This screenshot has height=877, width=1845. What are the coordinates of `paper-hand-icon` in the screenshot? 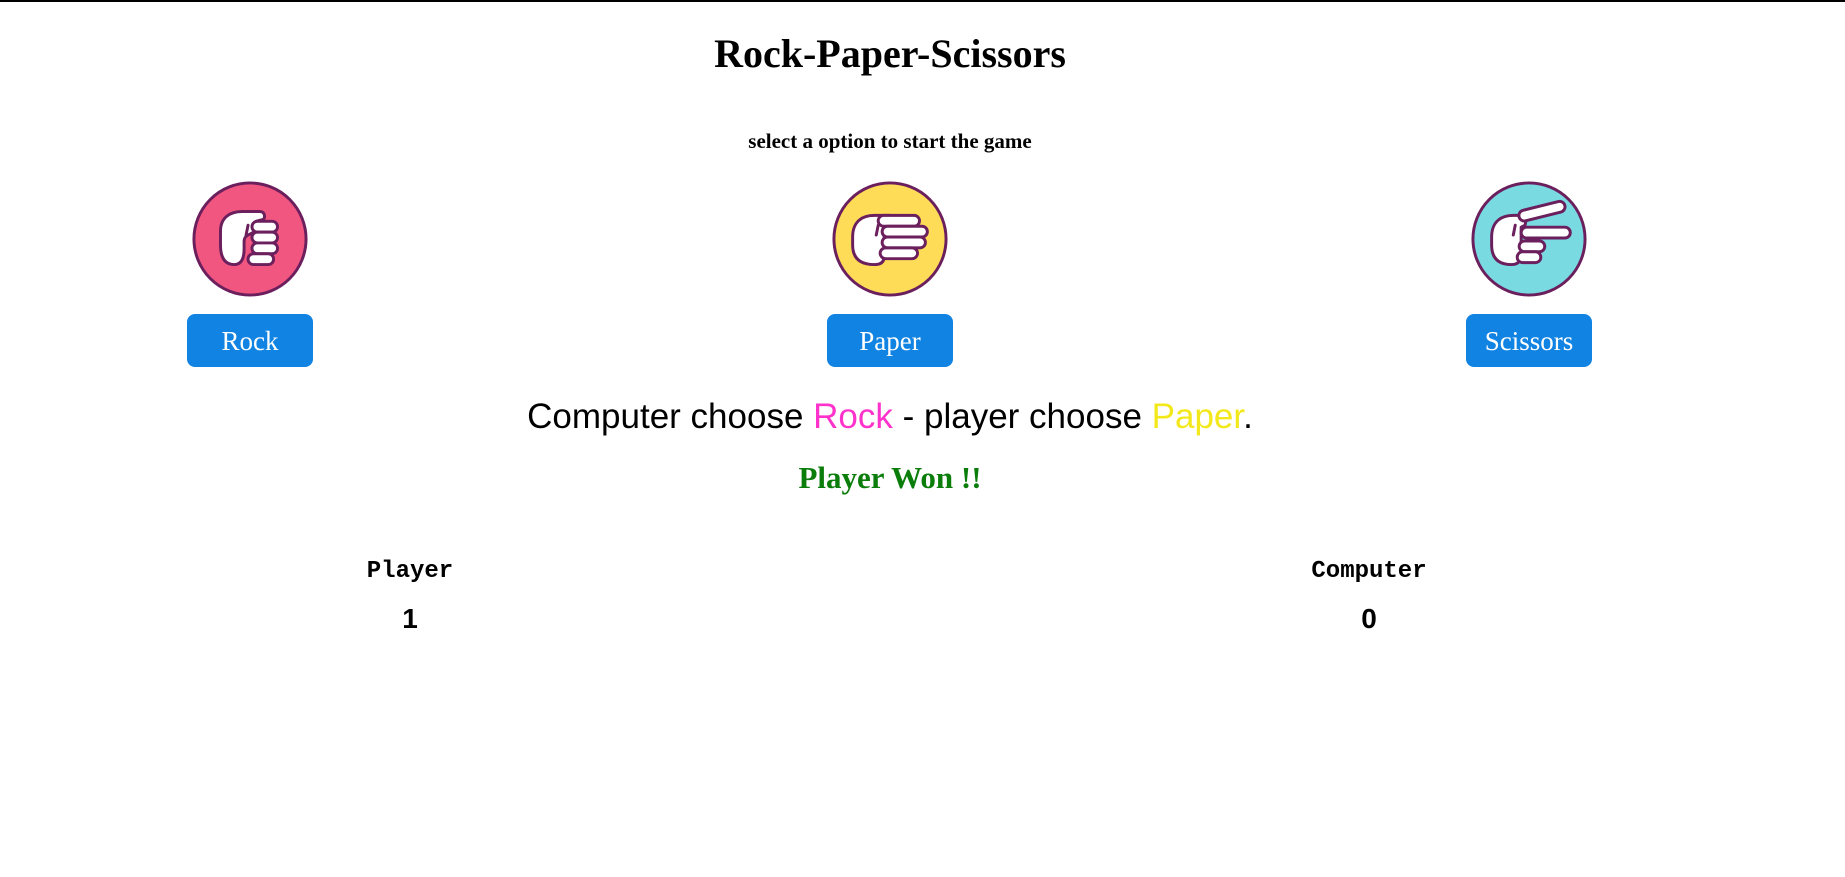 It's located at (890, 239).